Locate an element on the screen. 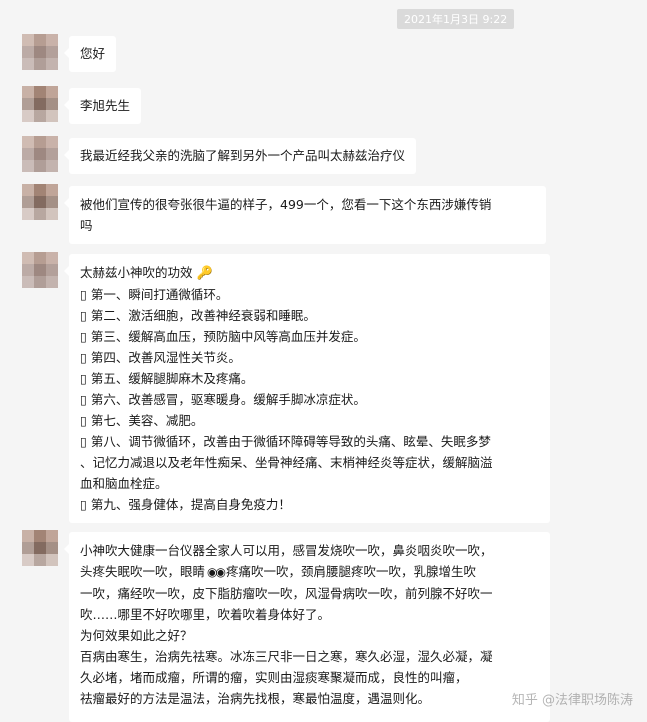 The height and width of the screenshot is (722, 647). chat-message: 被他们宣传的很夸张很牛逼的样子，499一个，您看一下这个东西涉嫌传销 吗 is located at coordinates (323, 214).